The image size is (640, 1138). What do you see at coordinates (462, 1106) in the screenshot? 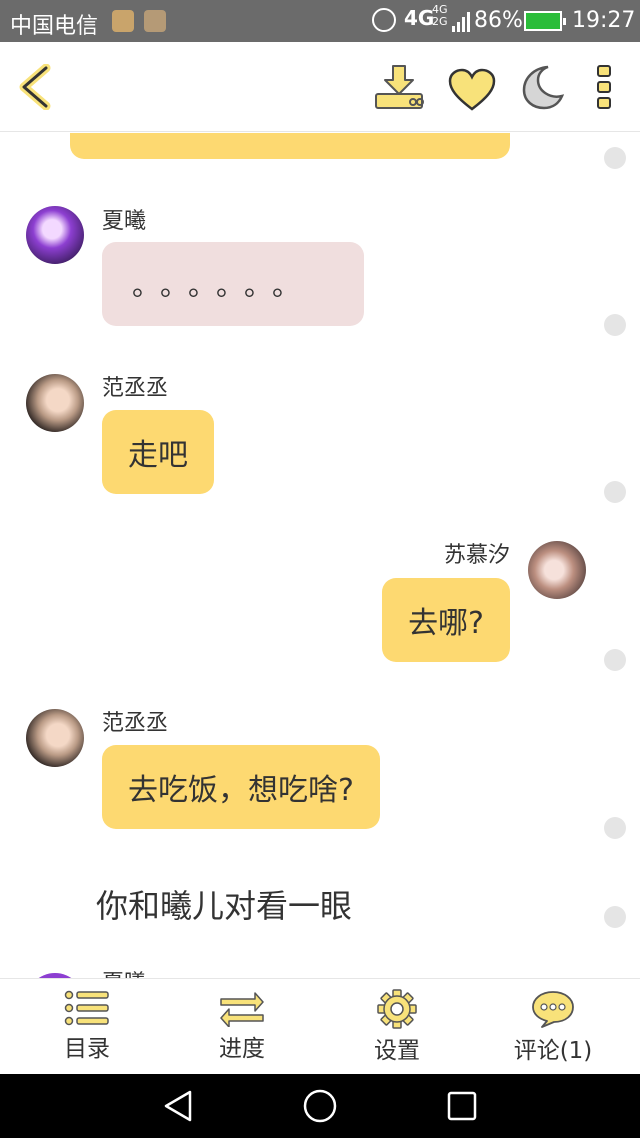
I see `recents-square-icon` at bounding box center [462, 1106].